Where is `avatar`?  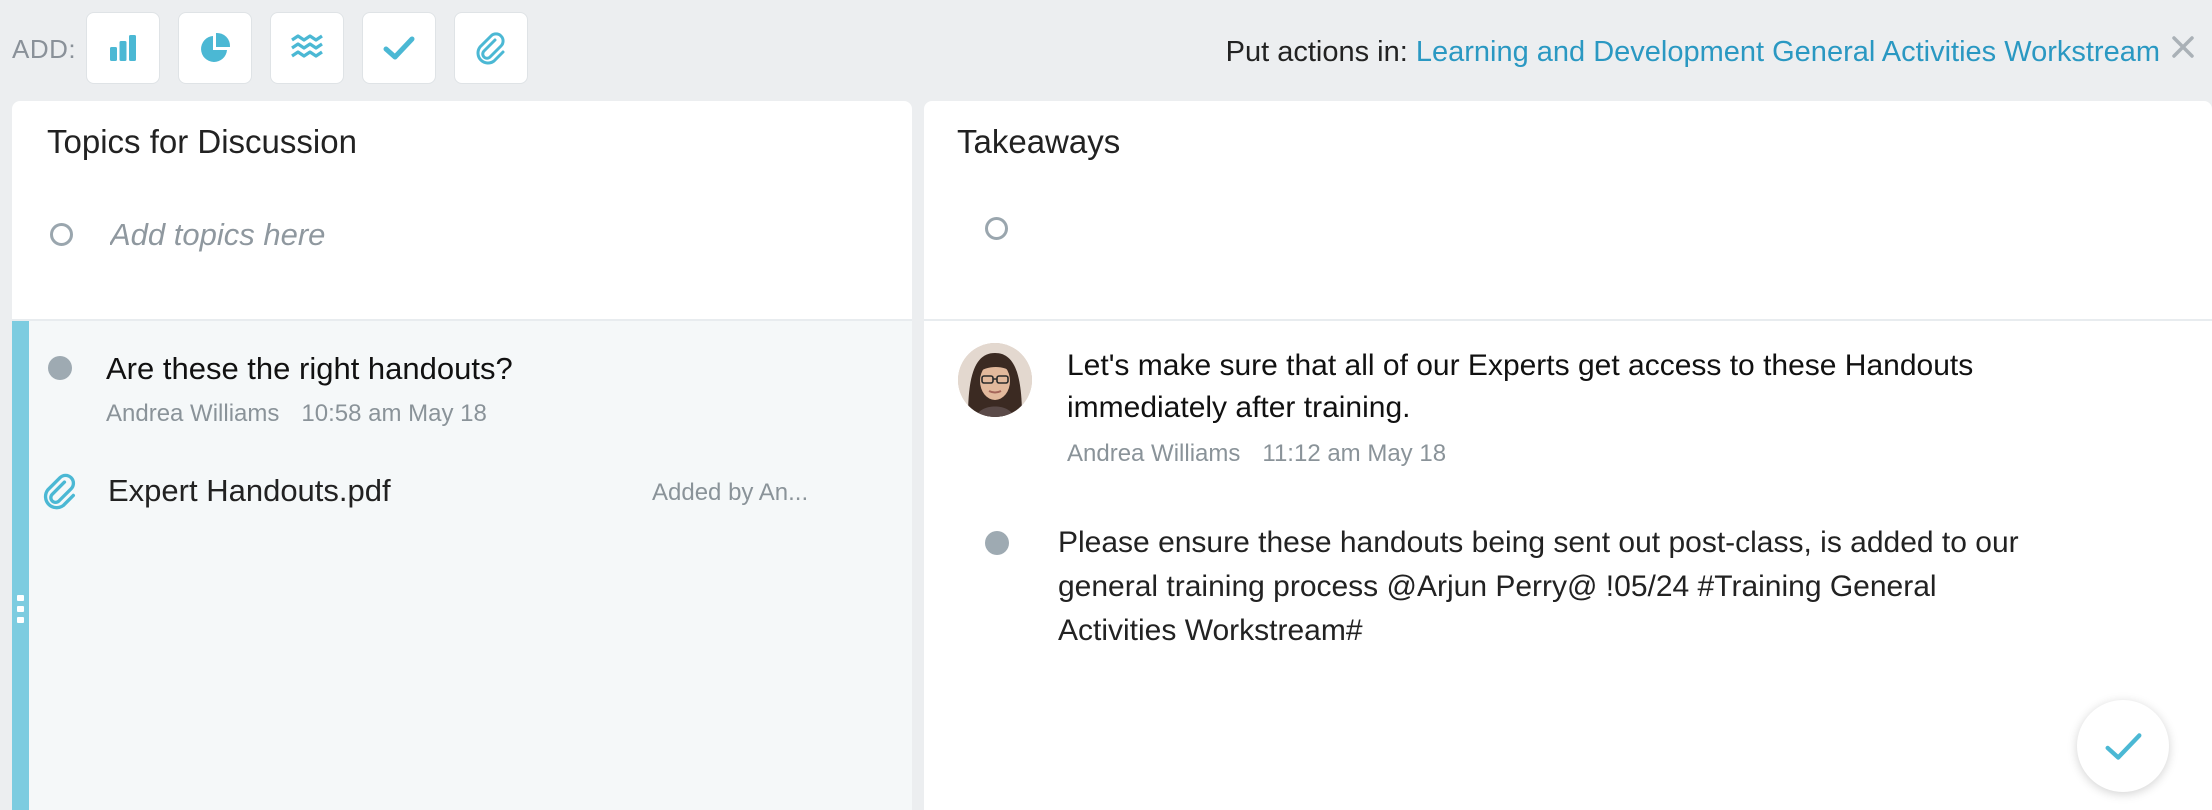
avatar is located at coordinates (995, 380).